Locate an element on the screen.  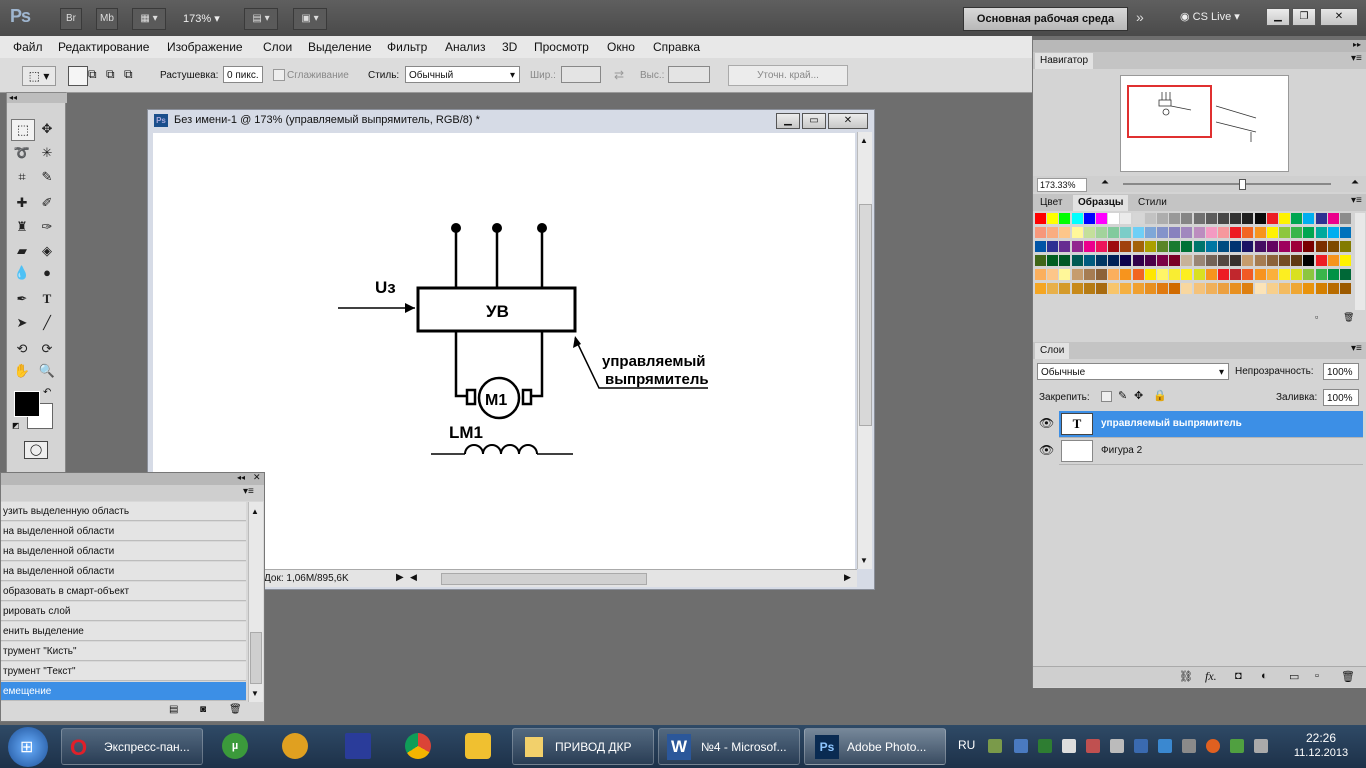
minibridge-button: Mb is located at coordinates (107, 19).